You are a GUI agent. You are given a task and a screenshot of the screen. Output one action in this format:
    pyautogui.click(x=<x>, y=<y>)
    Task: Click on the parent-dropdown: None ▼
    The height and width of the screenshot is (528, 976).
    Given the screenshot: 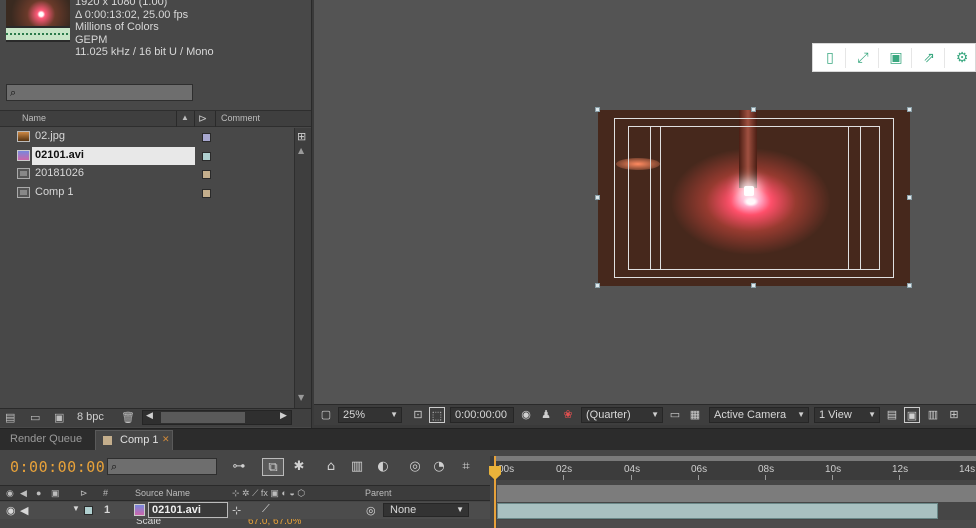 What is the action you would take?
    pyautogui.click(x=426, y=510)
    